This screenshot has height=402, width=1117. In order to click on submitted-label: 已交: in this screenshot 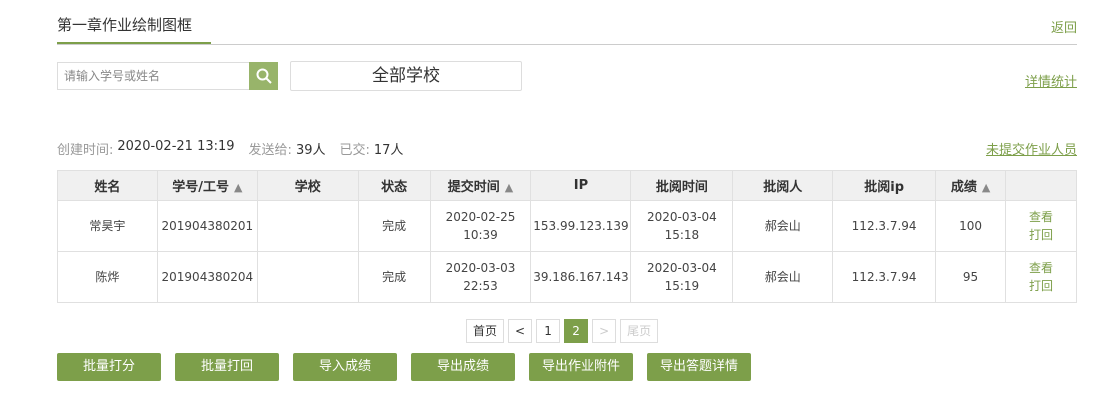, I will do `click(354, 150)`.